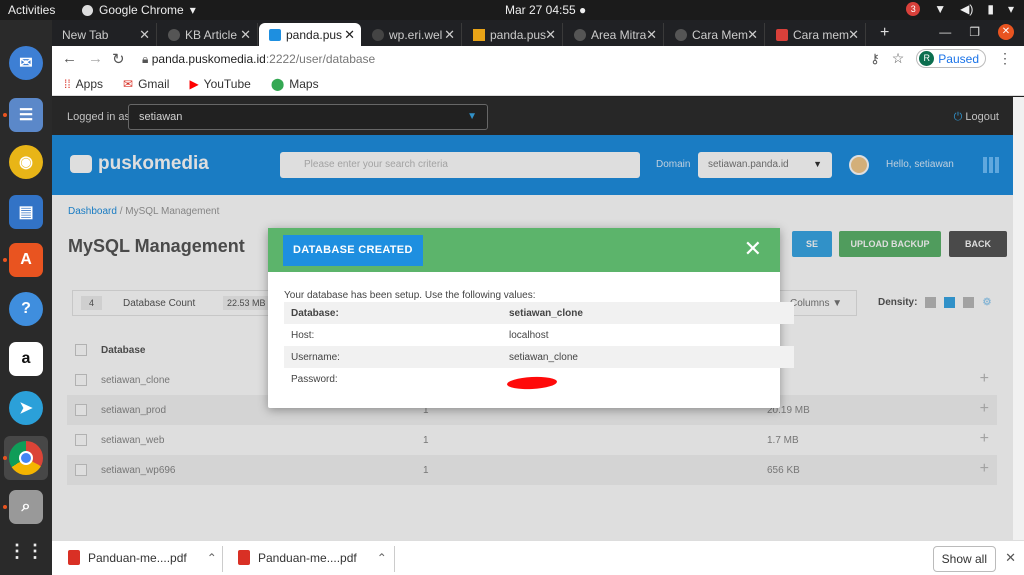 This screenshot has height=575, width=1024. I want to click on apps-grid-icon: ⁞⁞, so click(67, 83).